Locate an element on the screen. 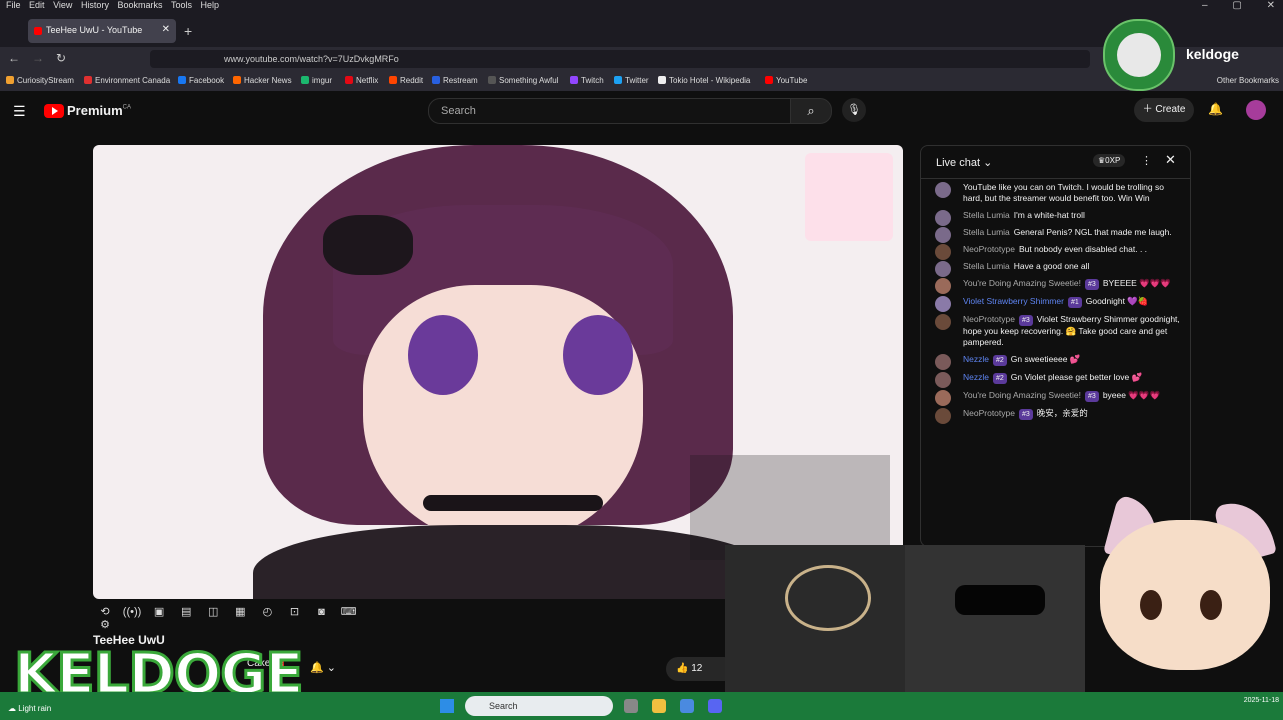 Image resolution: width=1283 pixels, height=720 pixels. taskbar-search: Search is located at coordinates (539, 706).